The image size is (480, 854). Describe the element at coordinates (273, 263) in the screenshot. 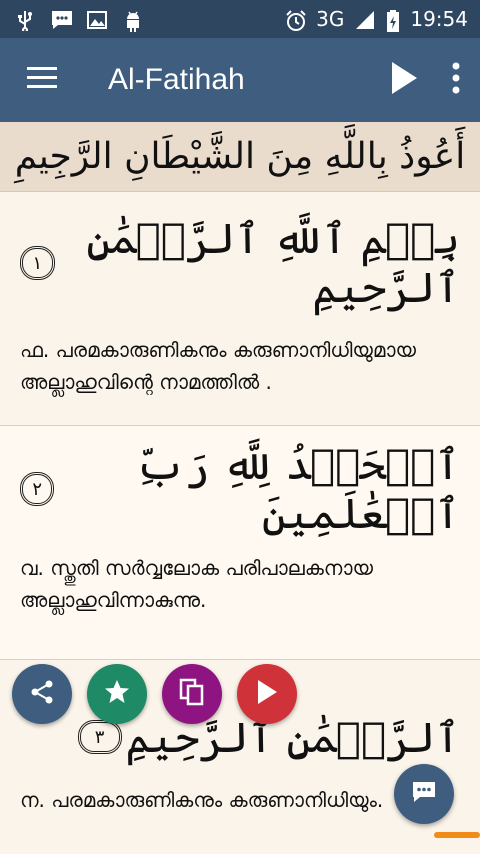

I see `verse-arabic-text: بِسۡمِ ٱللَّهِ ٱلرَّحۡمَٰنِ ٱلرَّحِيمِ` at that location.